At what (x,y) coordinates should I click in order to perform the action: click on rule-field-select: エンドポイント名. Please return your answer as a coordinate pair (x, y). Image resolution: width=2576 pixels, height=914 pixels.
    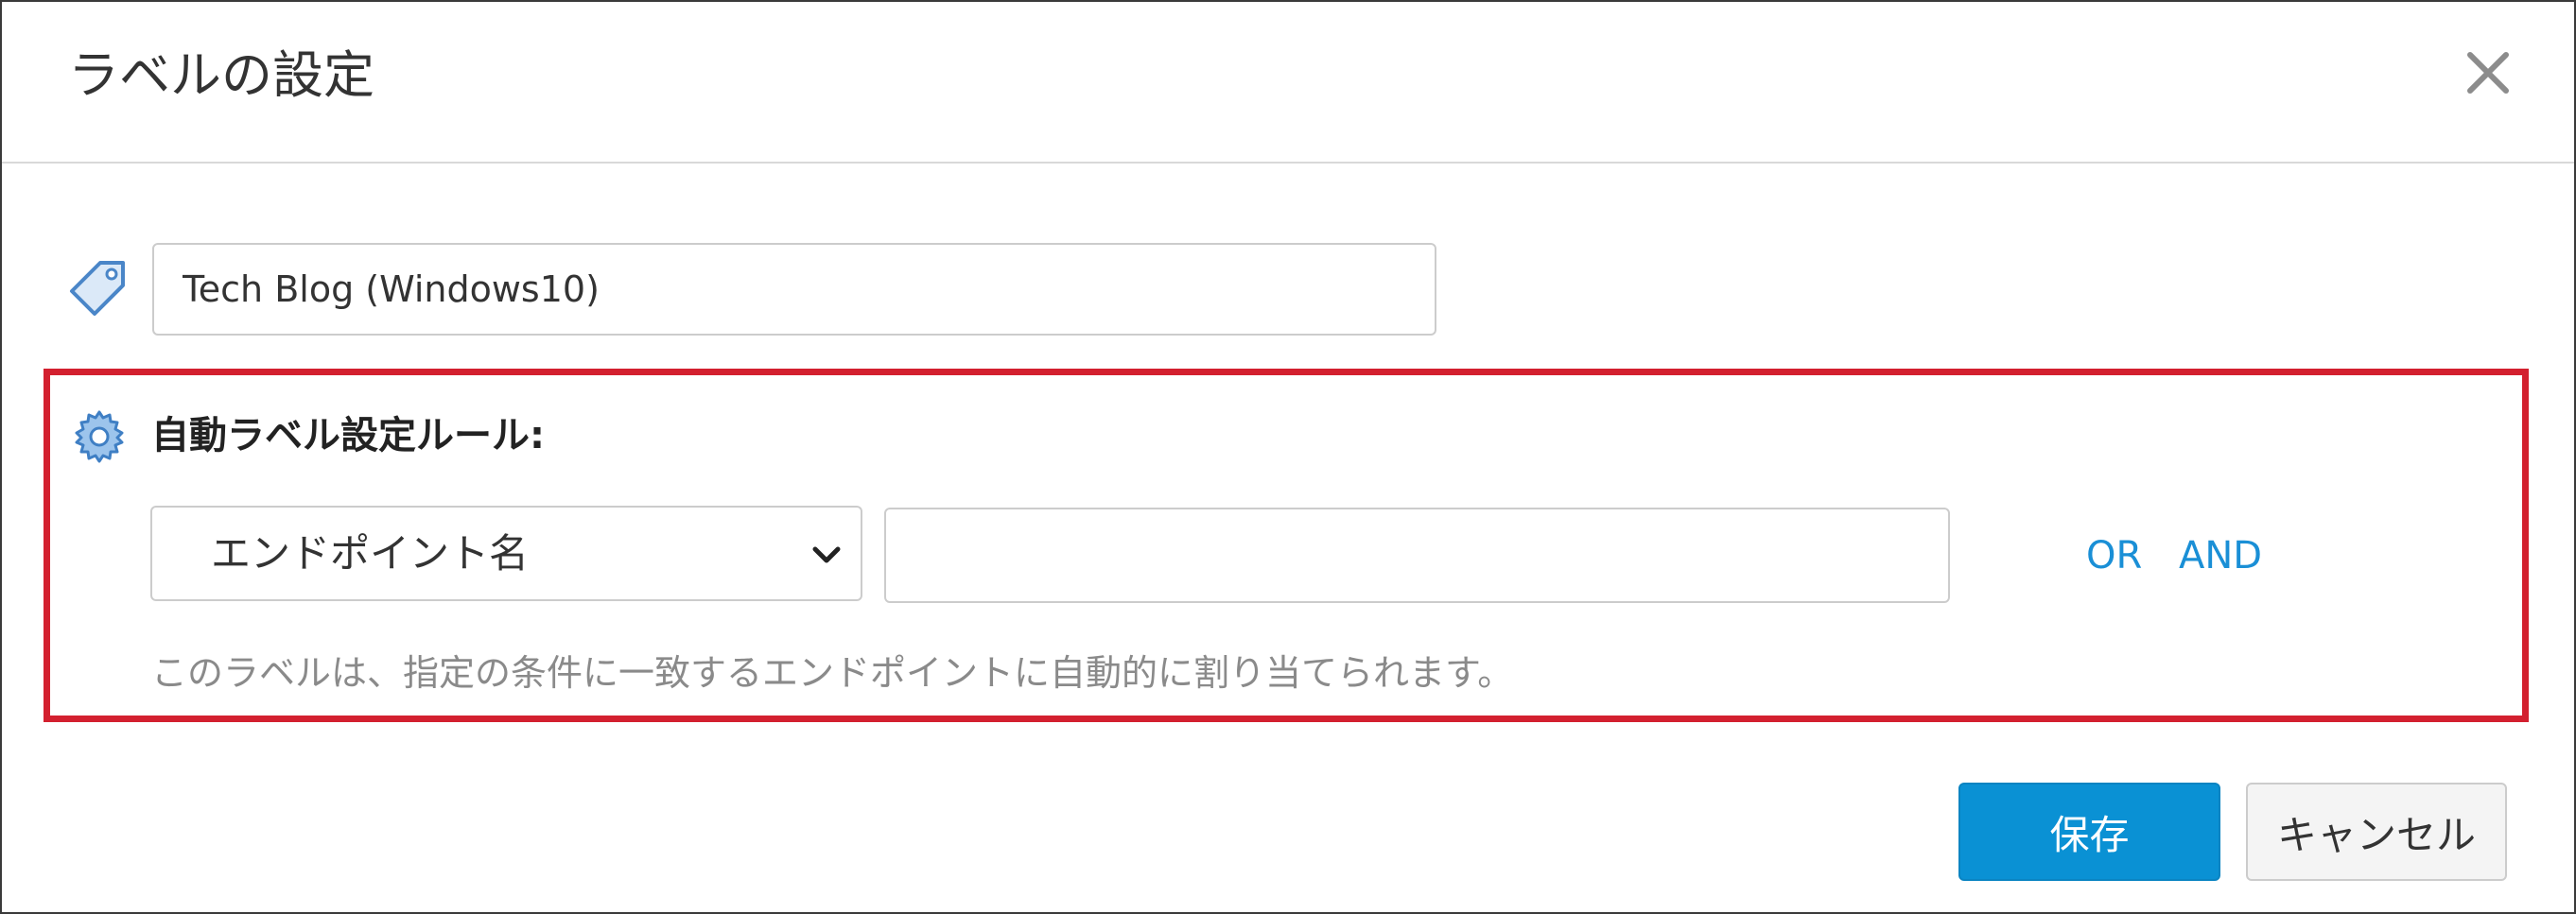
    Looking at the image, I should click on (506, 553).